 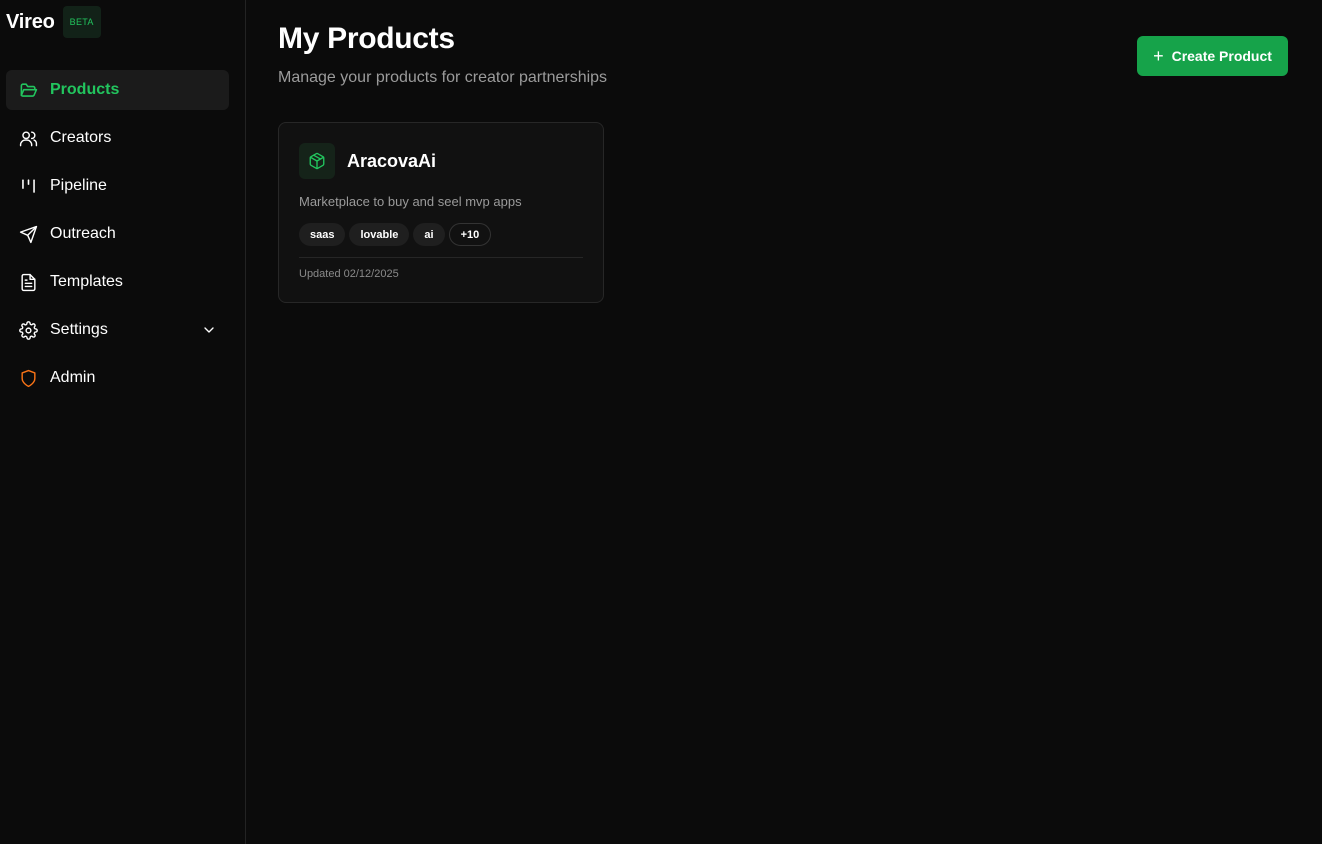 What do you see at coordinates (79, 329) in the screenshot?
I see `sidebar-item-label: Settings` at bounding box center [79, 329].